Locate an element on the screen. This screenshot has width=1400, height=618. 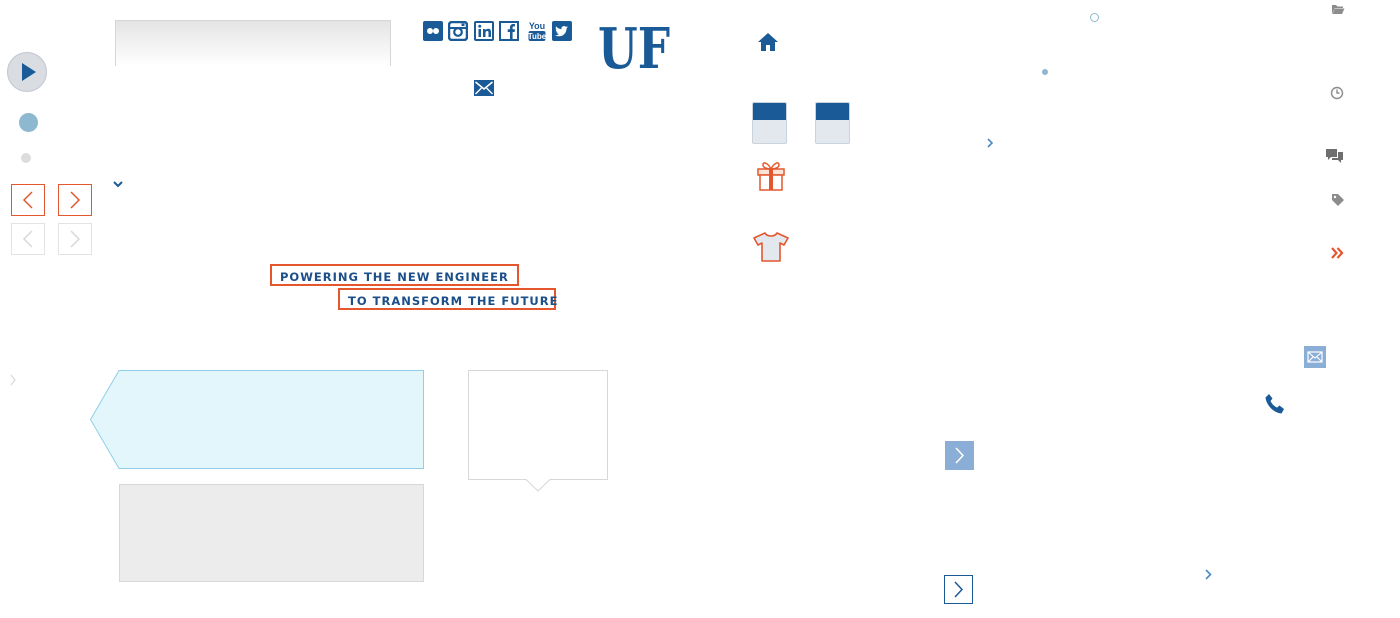
twitter-icon is located at coordinates (562, 31).